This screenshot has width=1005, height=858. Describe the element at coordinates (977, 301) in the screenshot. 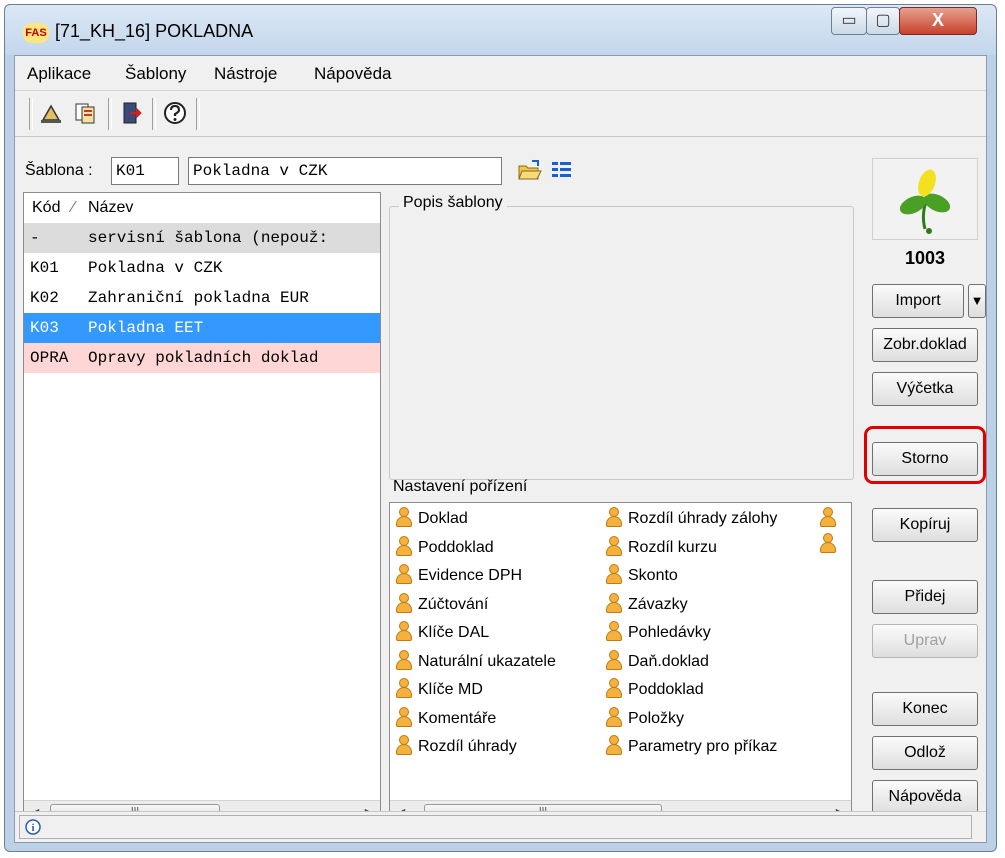

I see `import-dropdown-button: ▼` at that location.